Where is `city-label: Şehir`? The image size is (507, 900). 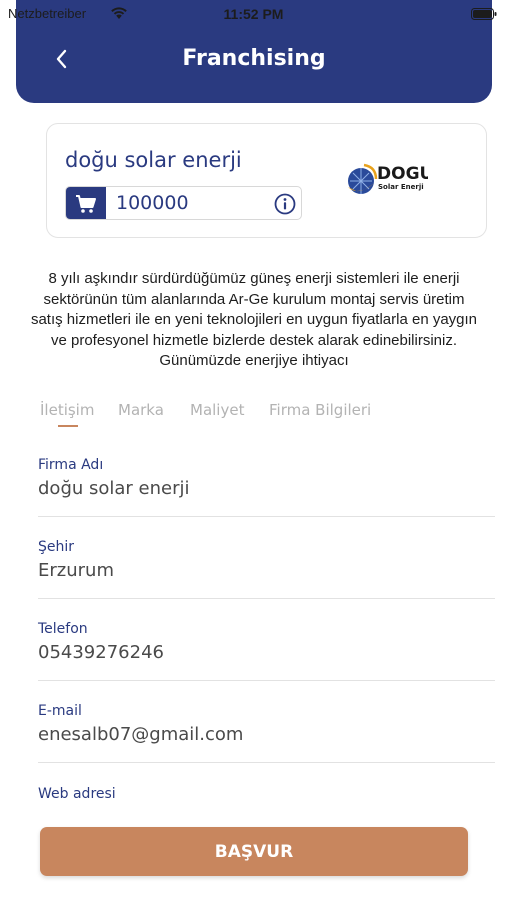
city-label: Şehir is located at coordinates (56, 547).